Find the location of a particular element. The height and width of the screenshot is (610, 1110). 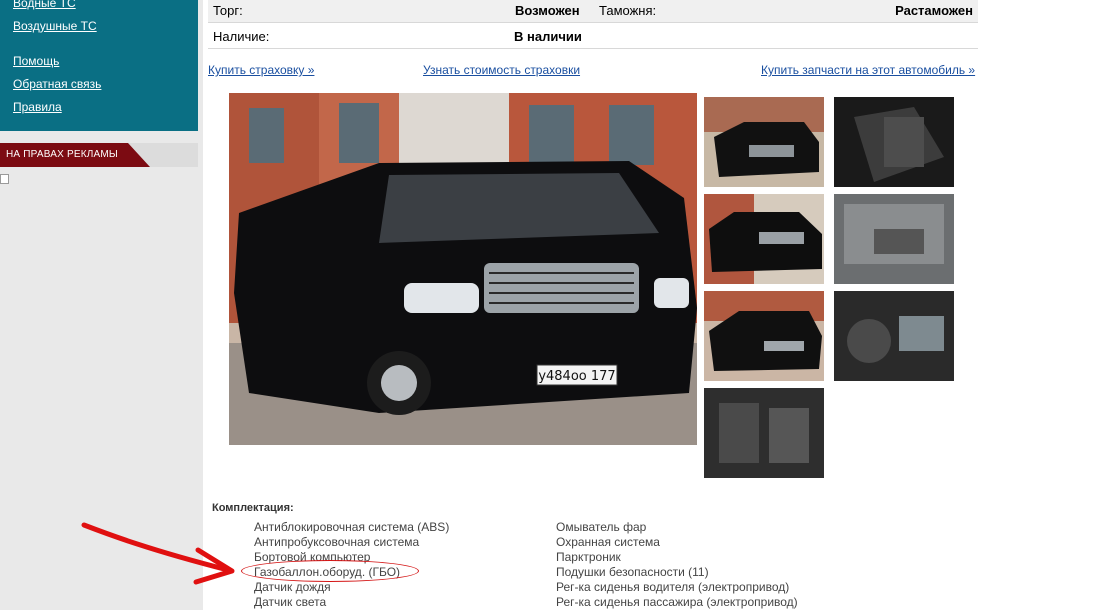

highlight-ellipse is located at coordinates (330, 571).